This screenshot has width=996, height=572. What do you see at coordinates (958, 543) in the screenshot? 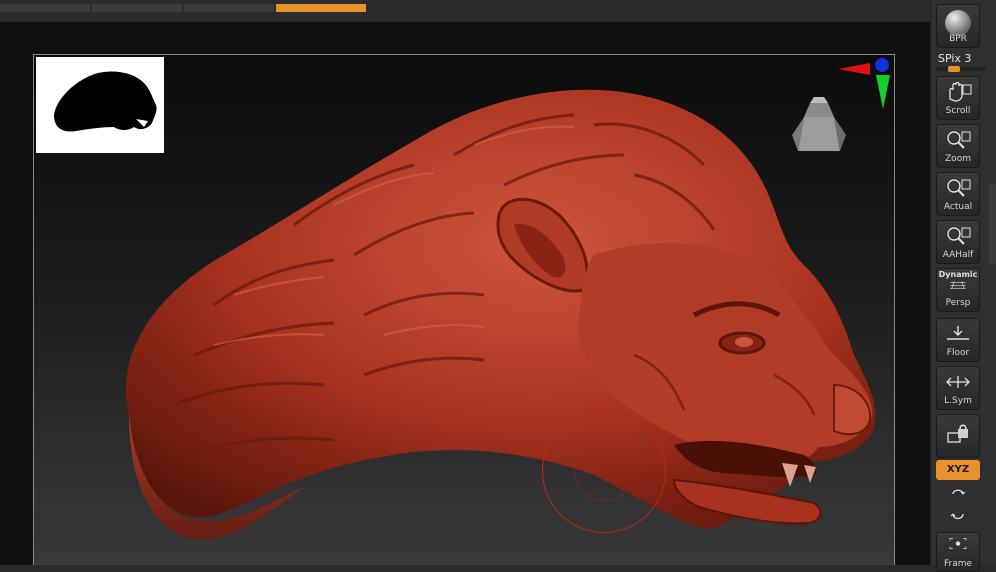
I see `frame-icon` at bounding box center [958, 543].